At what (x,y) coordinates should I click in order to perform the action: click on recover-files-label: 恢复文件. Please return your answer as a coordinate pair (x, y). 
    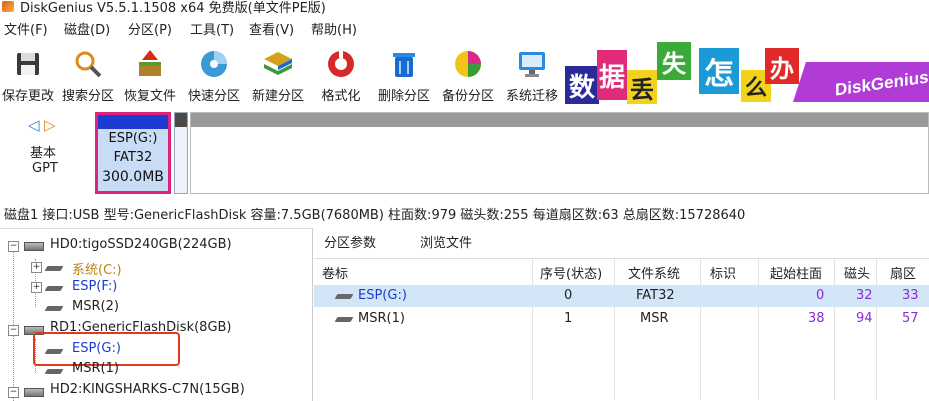
    Looking at the image, I should click on (149, 96).